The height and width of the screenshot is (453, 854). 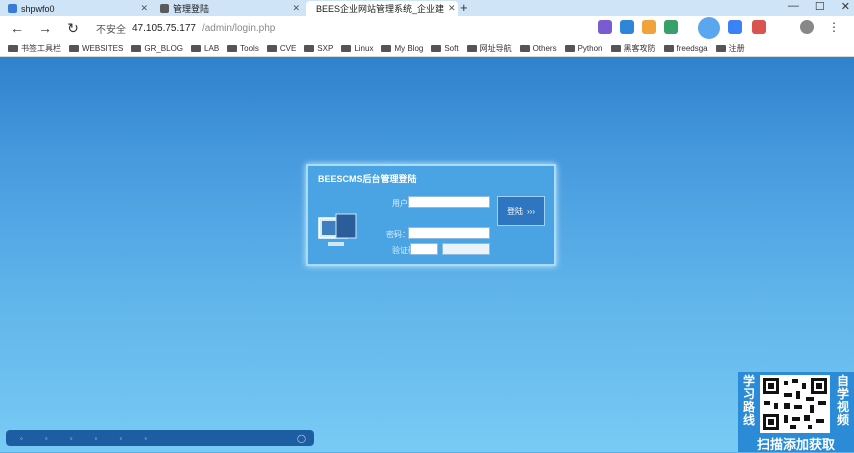 I want to click on forward-icon: →, so click(x=45, y=28).